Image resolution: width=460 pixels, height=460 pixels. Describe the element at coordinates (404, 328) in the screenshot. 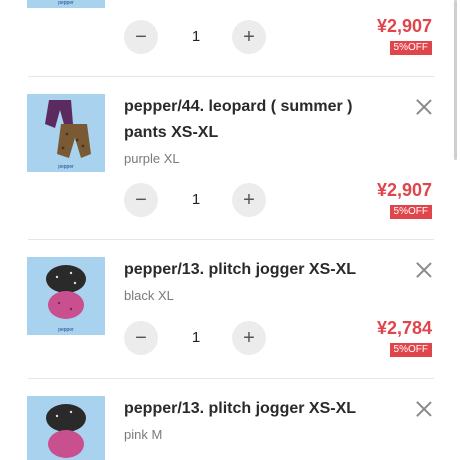

I see `price: ¥2,784` at that location.